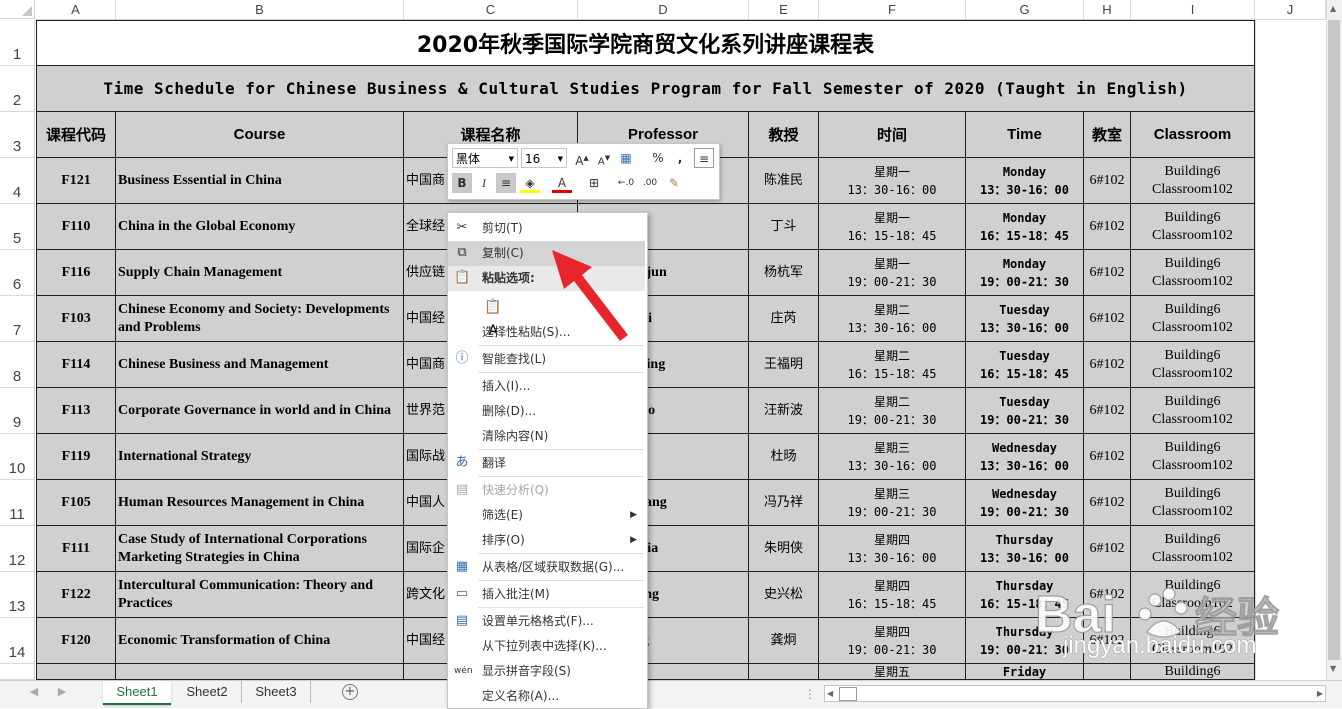 Image resolution: width=1342 pixels, height=709 pixels. I want to click on time-cn-cell: 星期五, so click(892, 672).